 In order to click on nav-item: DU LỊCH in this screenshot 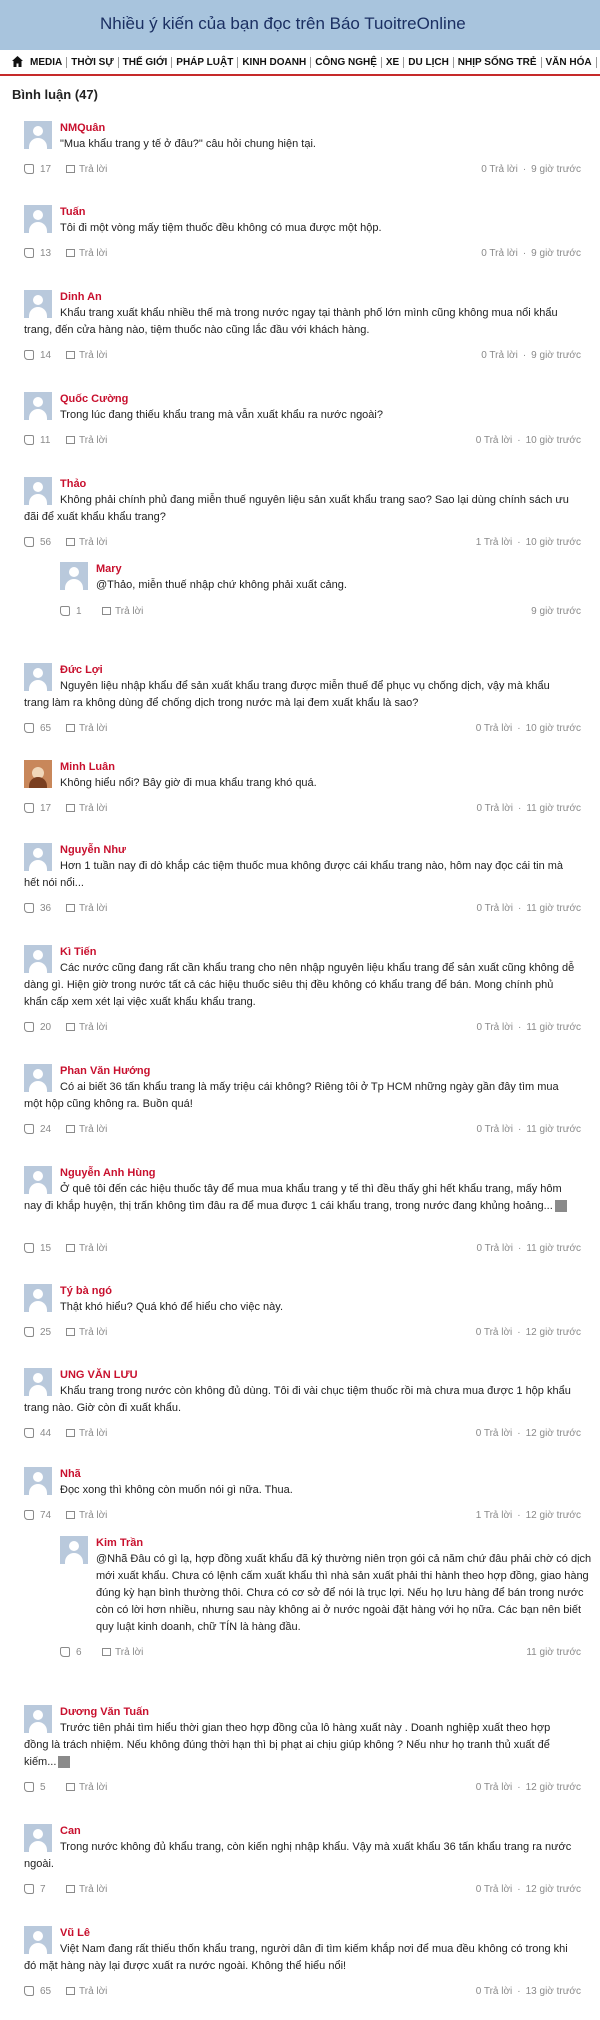, I will do `click(429, 62)`.